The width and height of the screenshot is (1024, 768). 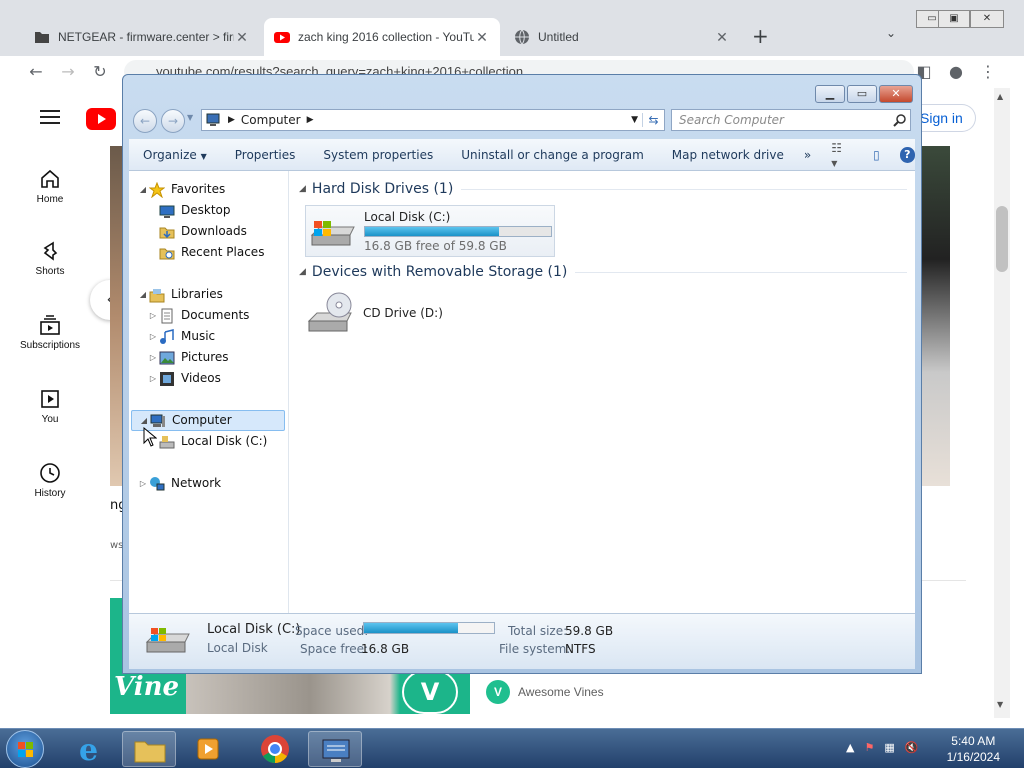 What do you see at coordinates (181, 189) in the screenshot?
I see `nav-favorites: ◢ Favorites` at bounding box center [181, 189].